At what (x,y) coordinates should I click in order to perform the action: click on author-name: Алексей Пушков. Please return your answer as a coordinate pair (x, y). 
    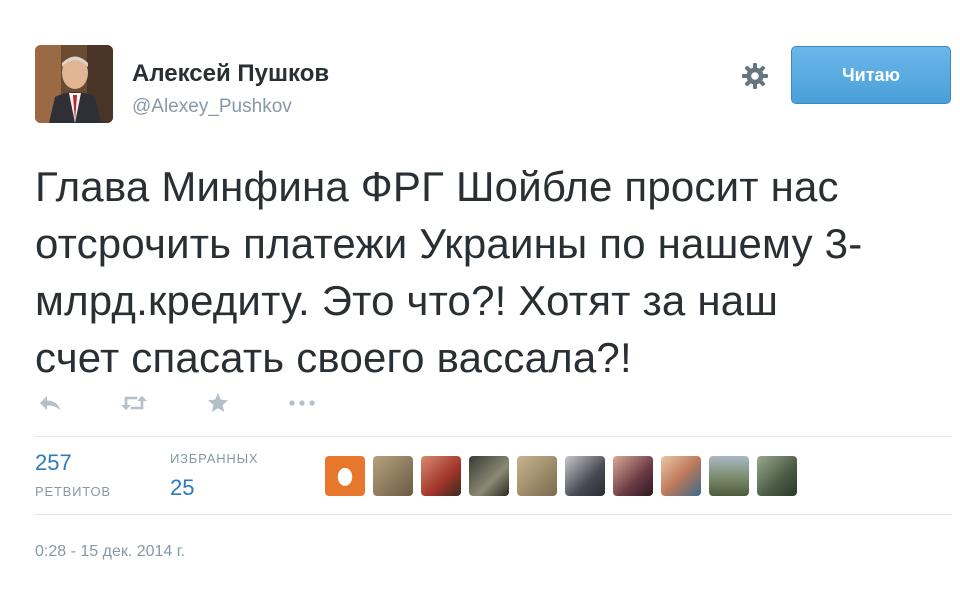
    Looking at the image, I should click on (230, 74).